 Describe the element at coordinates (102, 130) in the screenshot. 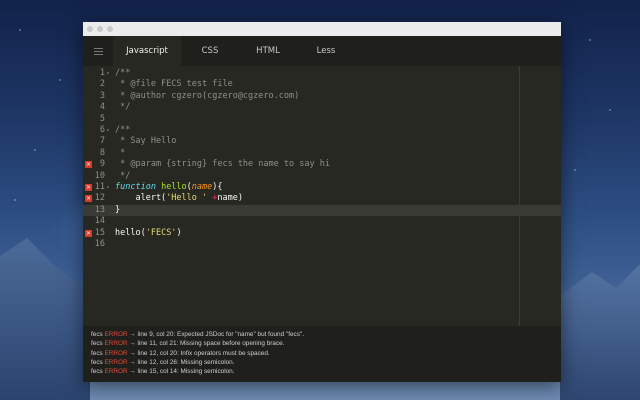

I see `line-number: 6` at that location.